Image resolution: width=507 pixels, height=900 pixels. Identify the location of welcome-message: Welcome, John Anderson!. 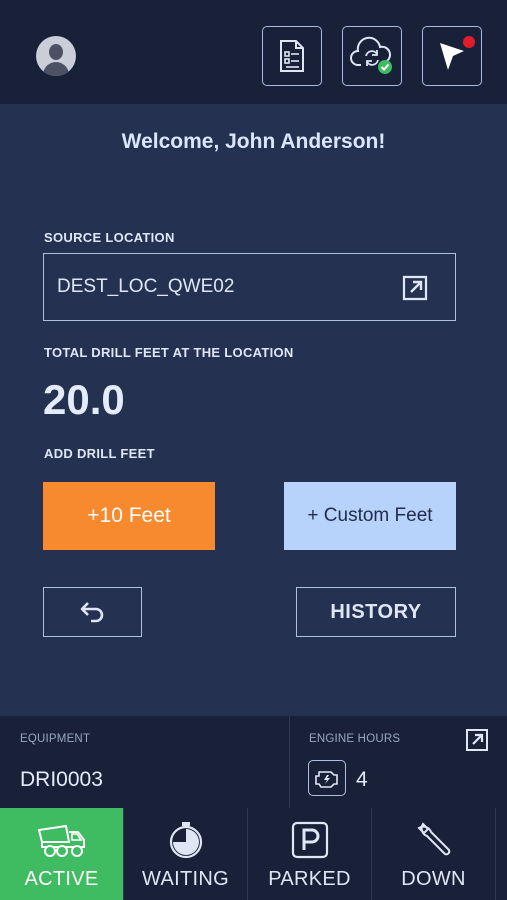
(253, 141).